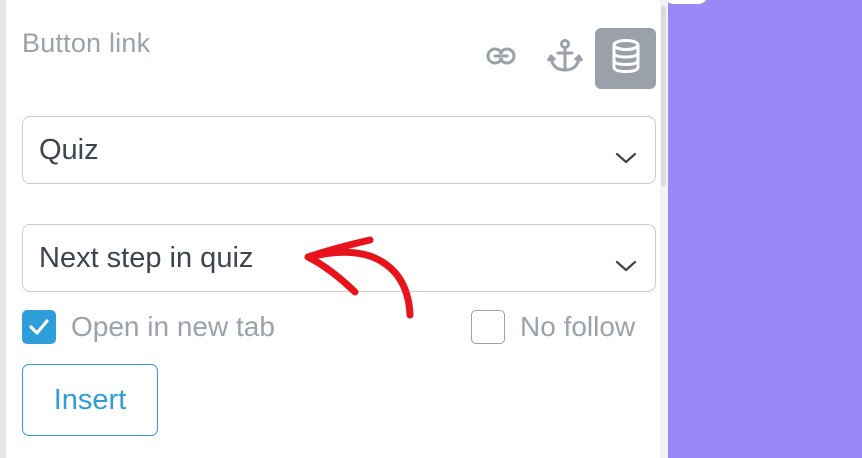  What do you see at coordinates (39, 327) in the screenshot?
I see `open-new-tab-checkbox` at bounding box center [39, 327].